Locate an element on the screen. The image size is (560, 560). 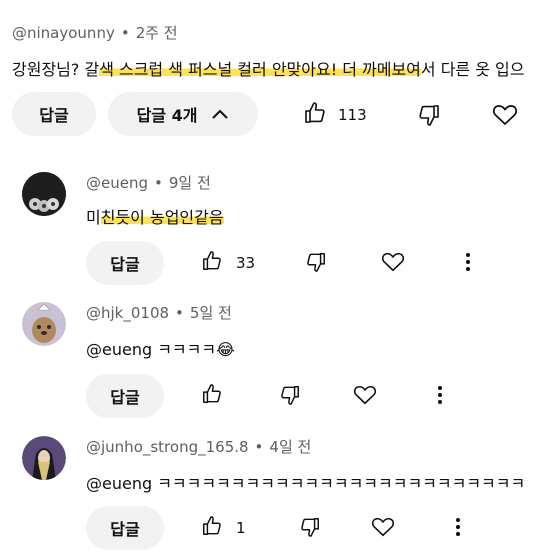
highlighted-text: 친듯이 농업인같음 is located at coordinates (162, 217).